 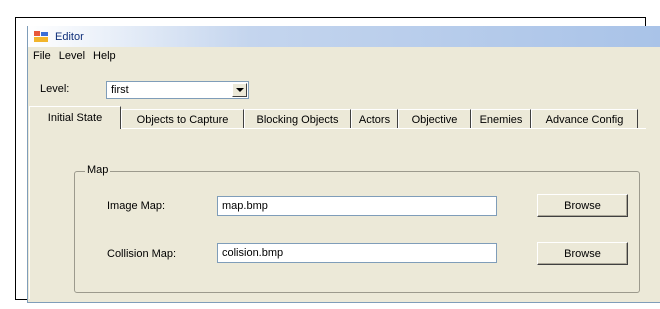 What do you see at coordinates (42, 56) in the screenshot?
I see `menu-file: File` at bounding box center [42, 56].